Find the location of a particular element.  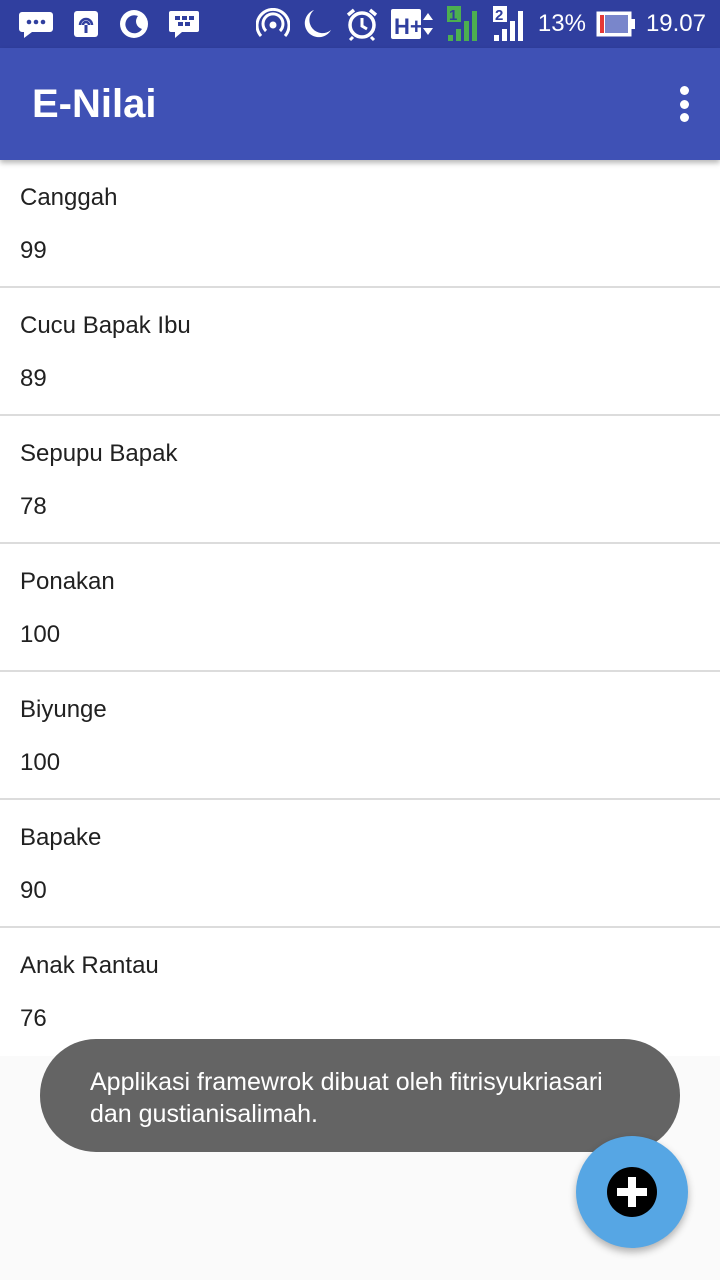

add-button is located at coordinates (632, 1192).